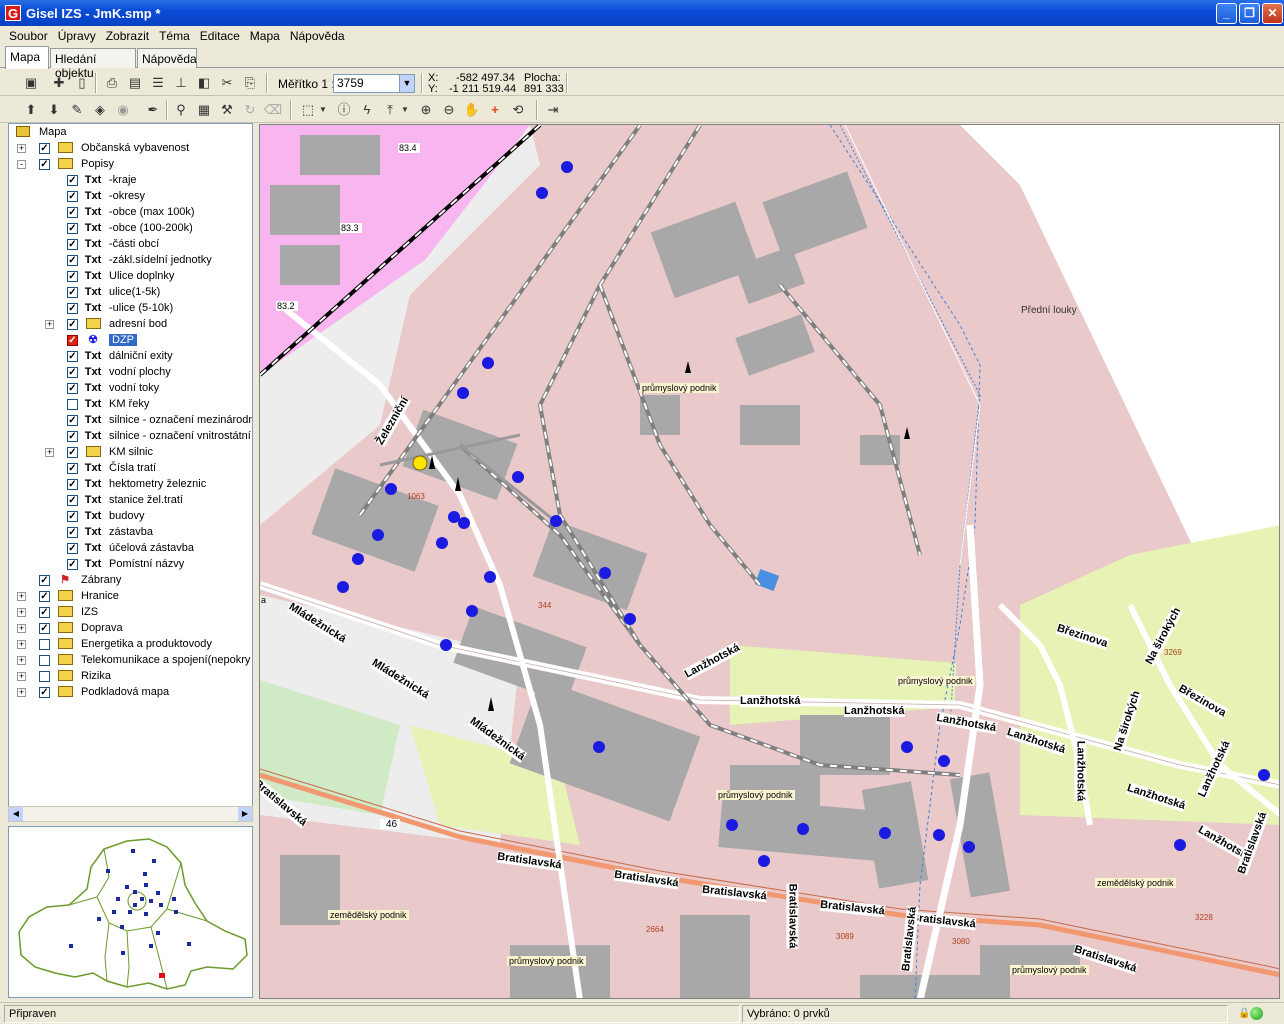 The height and width of the screenshot is (1024, 1284). What do you see at coordinates (130, 197) in the screenshot?
I see `layer-row: ✓ Txt -okresy` at bounding box center [130, 197].